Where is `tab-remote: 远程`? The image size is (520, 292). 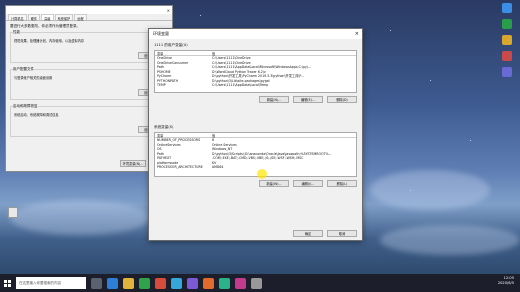 tab-remote: 远程 is located at coordinates (80, 17).